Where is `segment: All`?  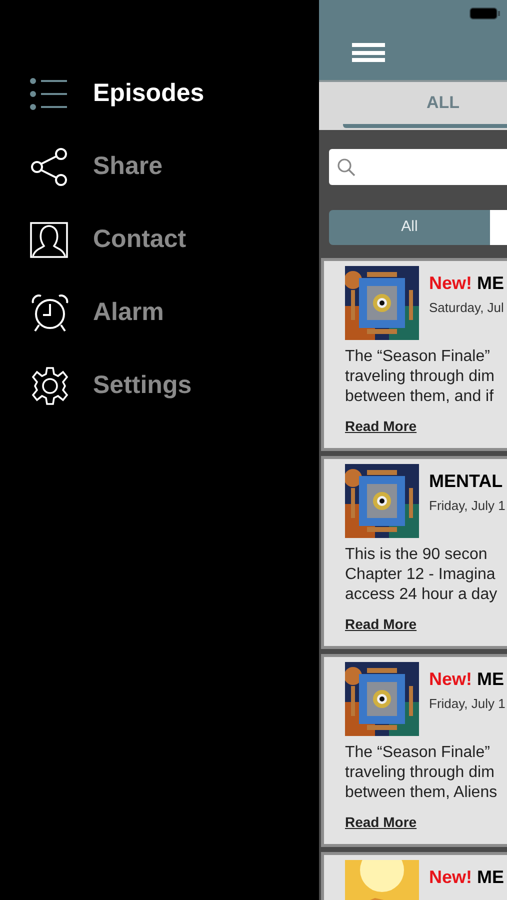
segment: All is located at coordinates (409, 227).